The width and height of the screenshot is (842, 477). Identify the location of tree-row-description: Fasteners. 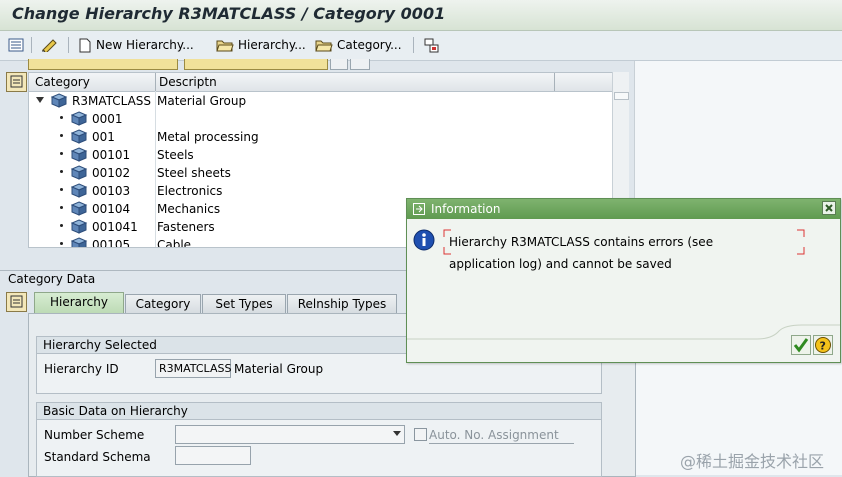
(186, 227).